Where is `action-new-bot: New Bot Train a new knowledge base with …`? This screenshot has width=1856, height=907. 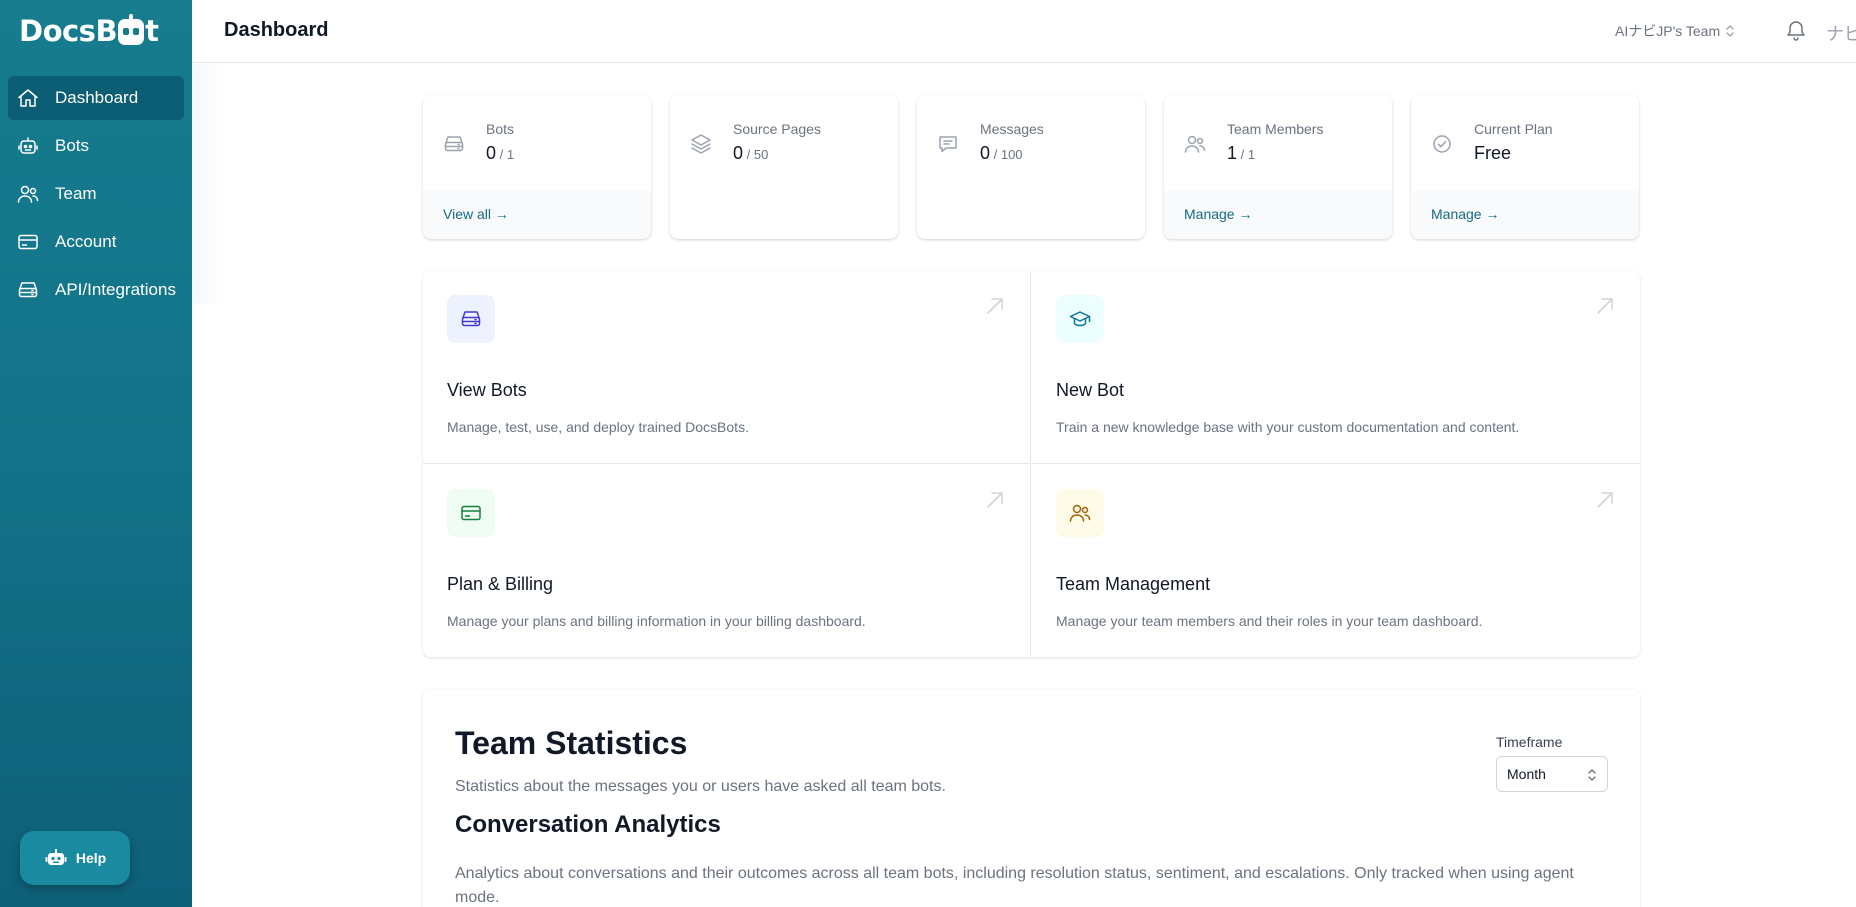
action-new-bot: New Bot Train a new knowledge base with … is located at coordinates (1336, 367).